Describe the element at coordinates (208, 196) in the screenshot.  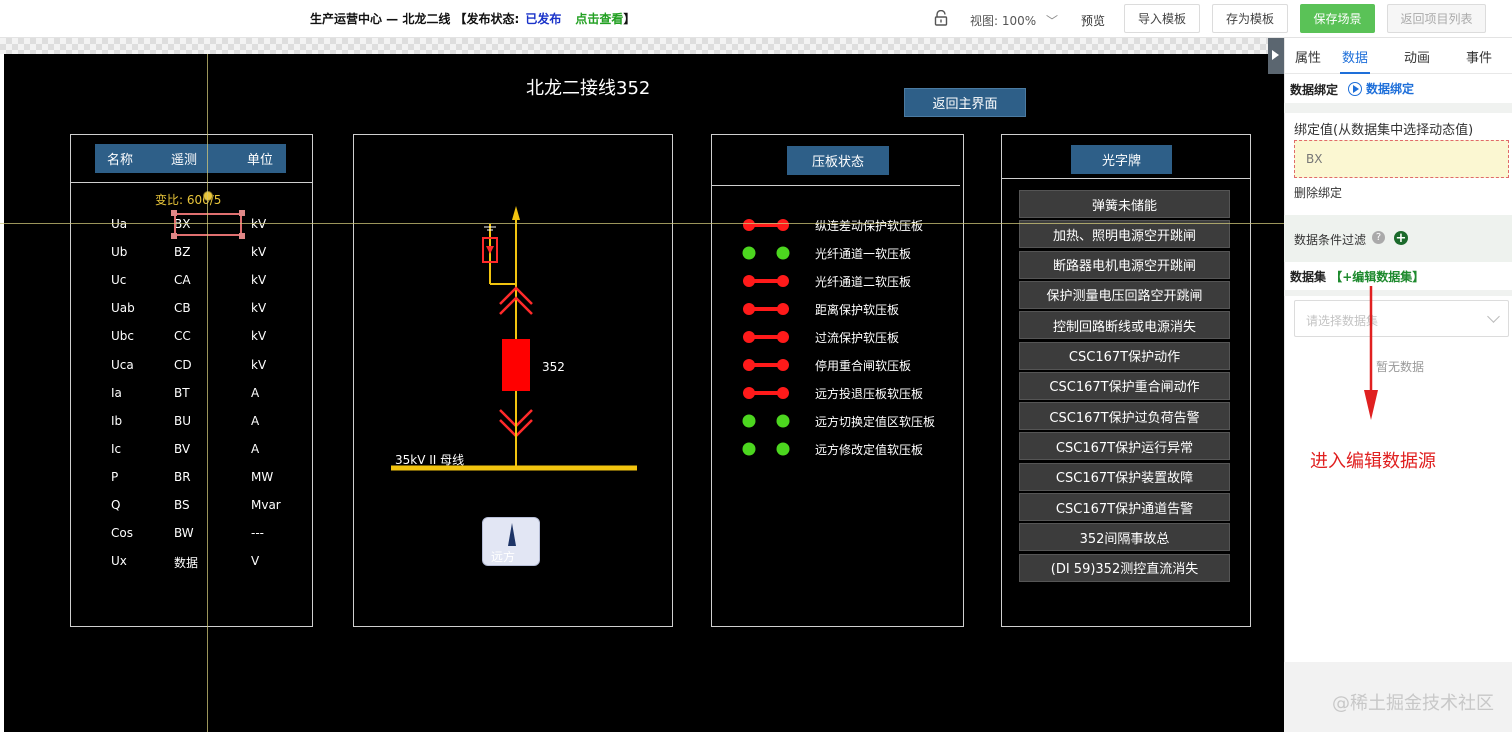
I see `rotate-handle` at that location.